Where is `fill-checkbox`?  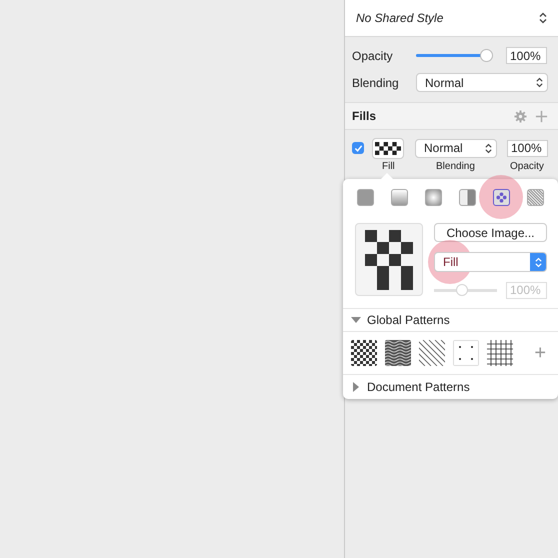 fill-checkbox is located at coordinates (358, 148).